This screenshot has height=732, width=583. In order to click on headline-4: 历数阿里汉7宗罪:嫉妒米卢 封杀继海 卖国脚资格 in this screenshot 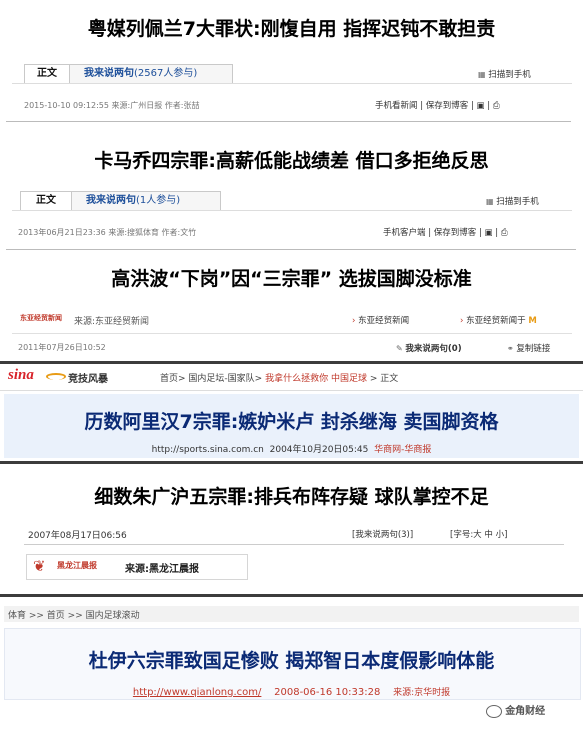, I will do `click(291, 422)`.